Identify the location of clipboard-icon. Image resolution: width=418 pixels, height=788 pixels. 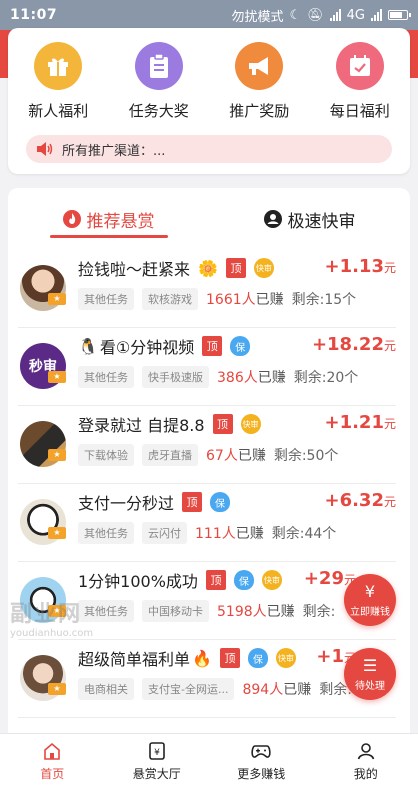
(158, 66).